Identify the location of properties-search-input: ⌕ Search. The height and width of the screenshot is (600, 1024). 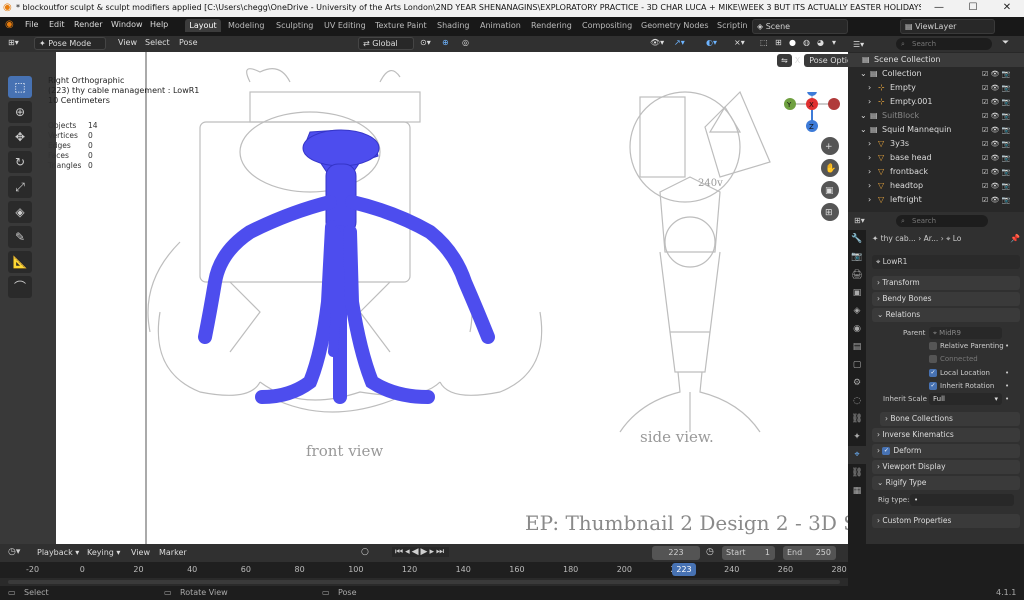
(942, 221).